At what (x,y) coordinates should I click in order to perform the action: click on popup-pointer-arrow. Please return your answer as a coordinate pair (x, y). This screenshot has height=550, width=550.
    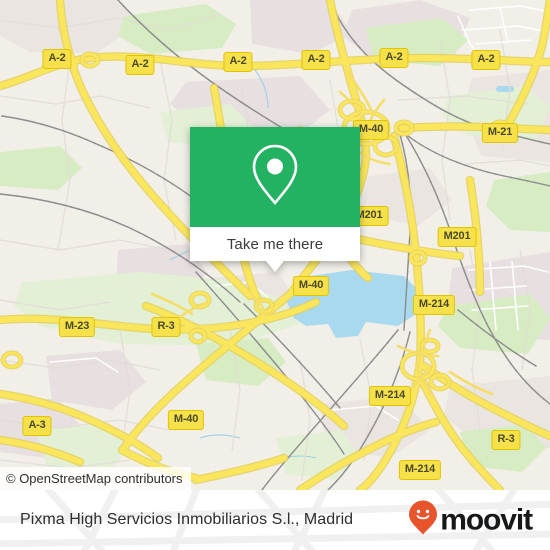
    Looking at the image, I should click on (275, 266).